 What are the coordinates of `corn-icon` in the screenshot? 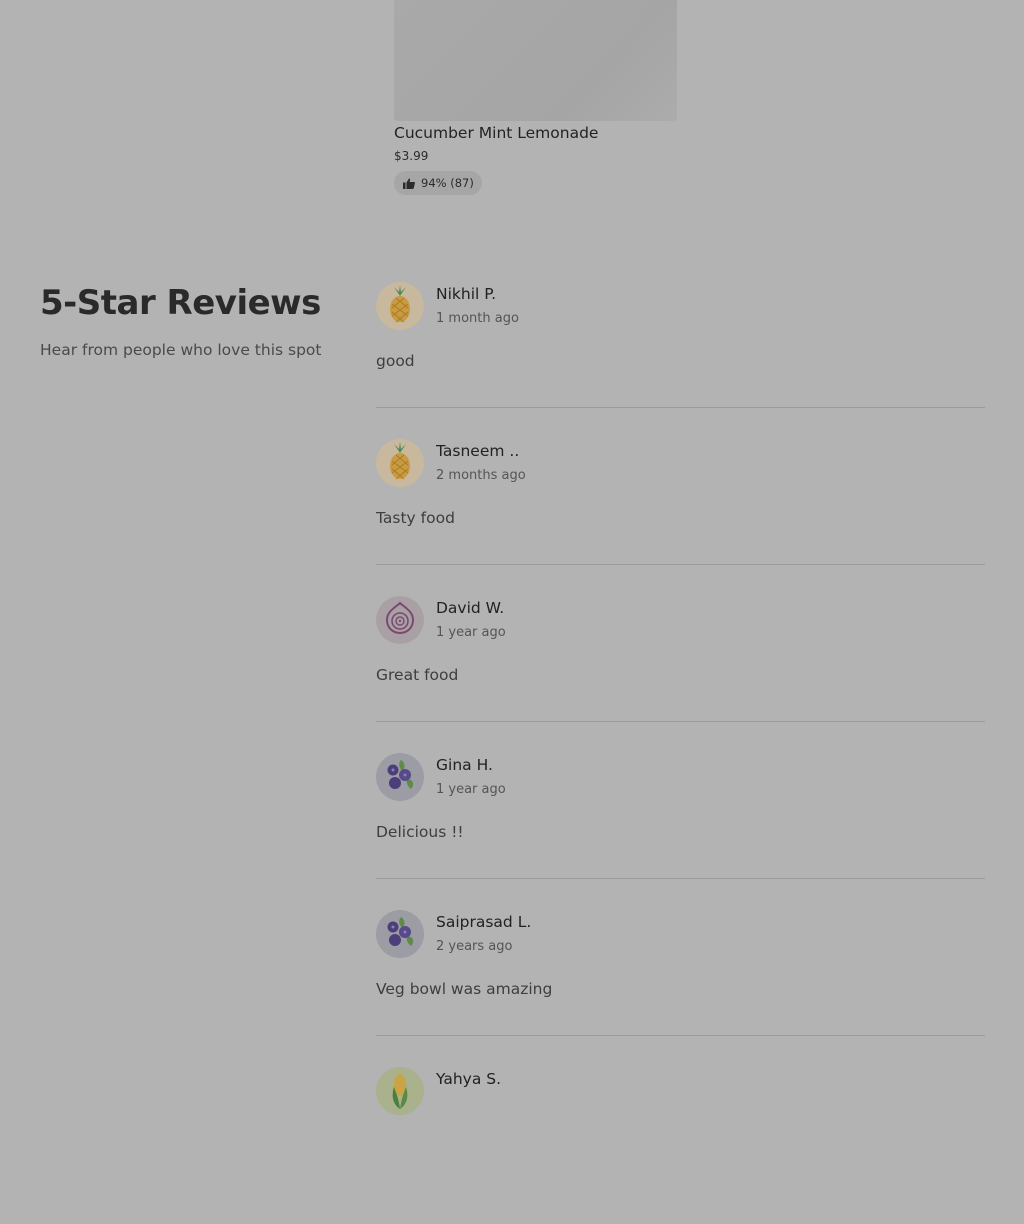 It's located at (400, 1091).